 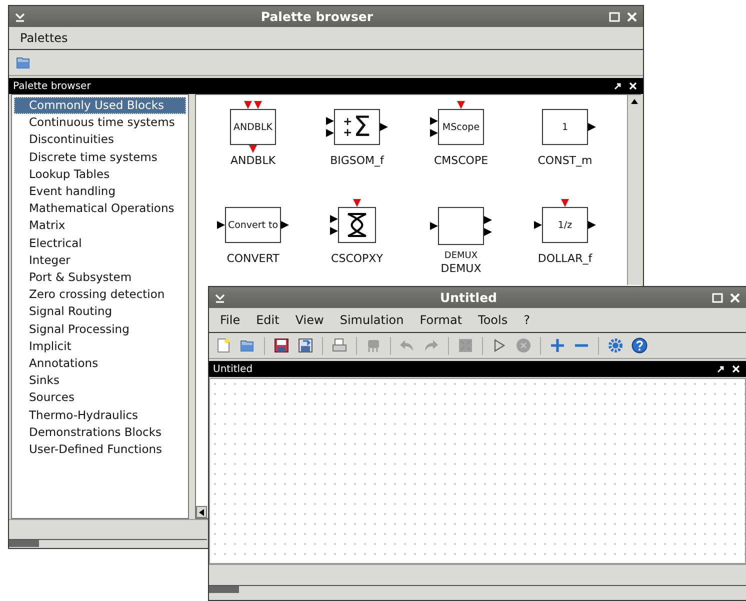 I want to click on block-node: 1, so click(x=565, y=127).